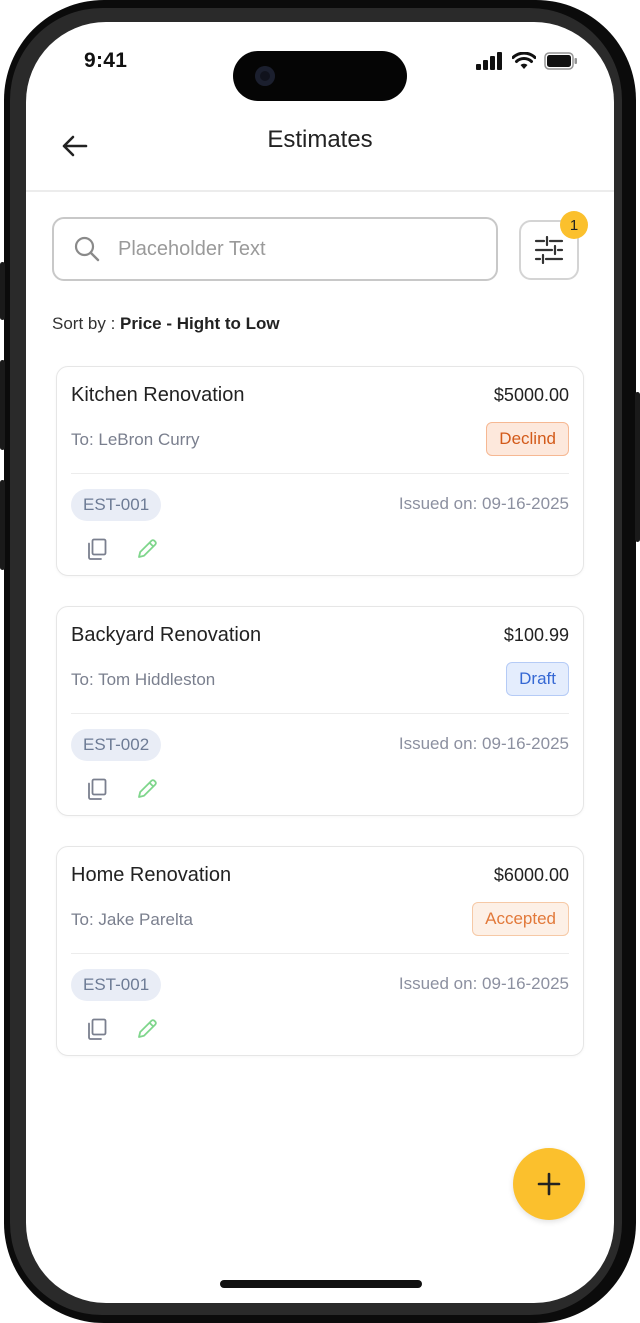 The height and width of the screenshot is (1323, 640). Describe the element at coordinates (2, 405) in the screenshot. I see `volume-up-button` at that location.